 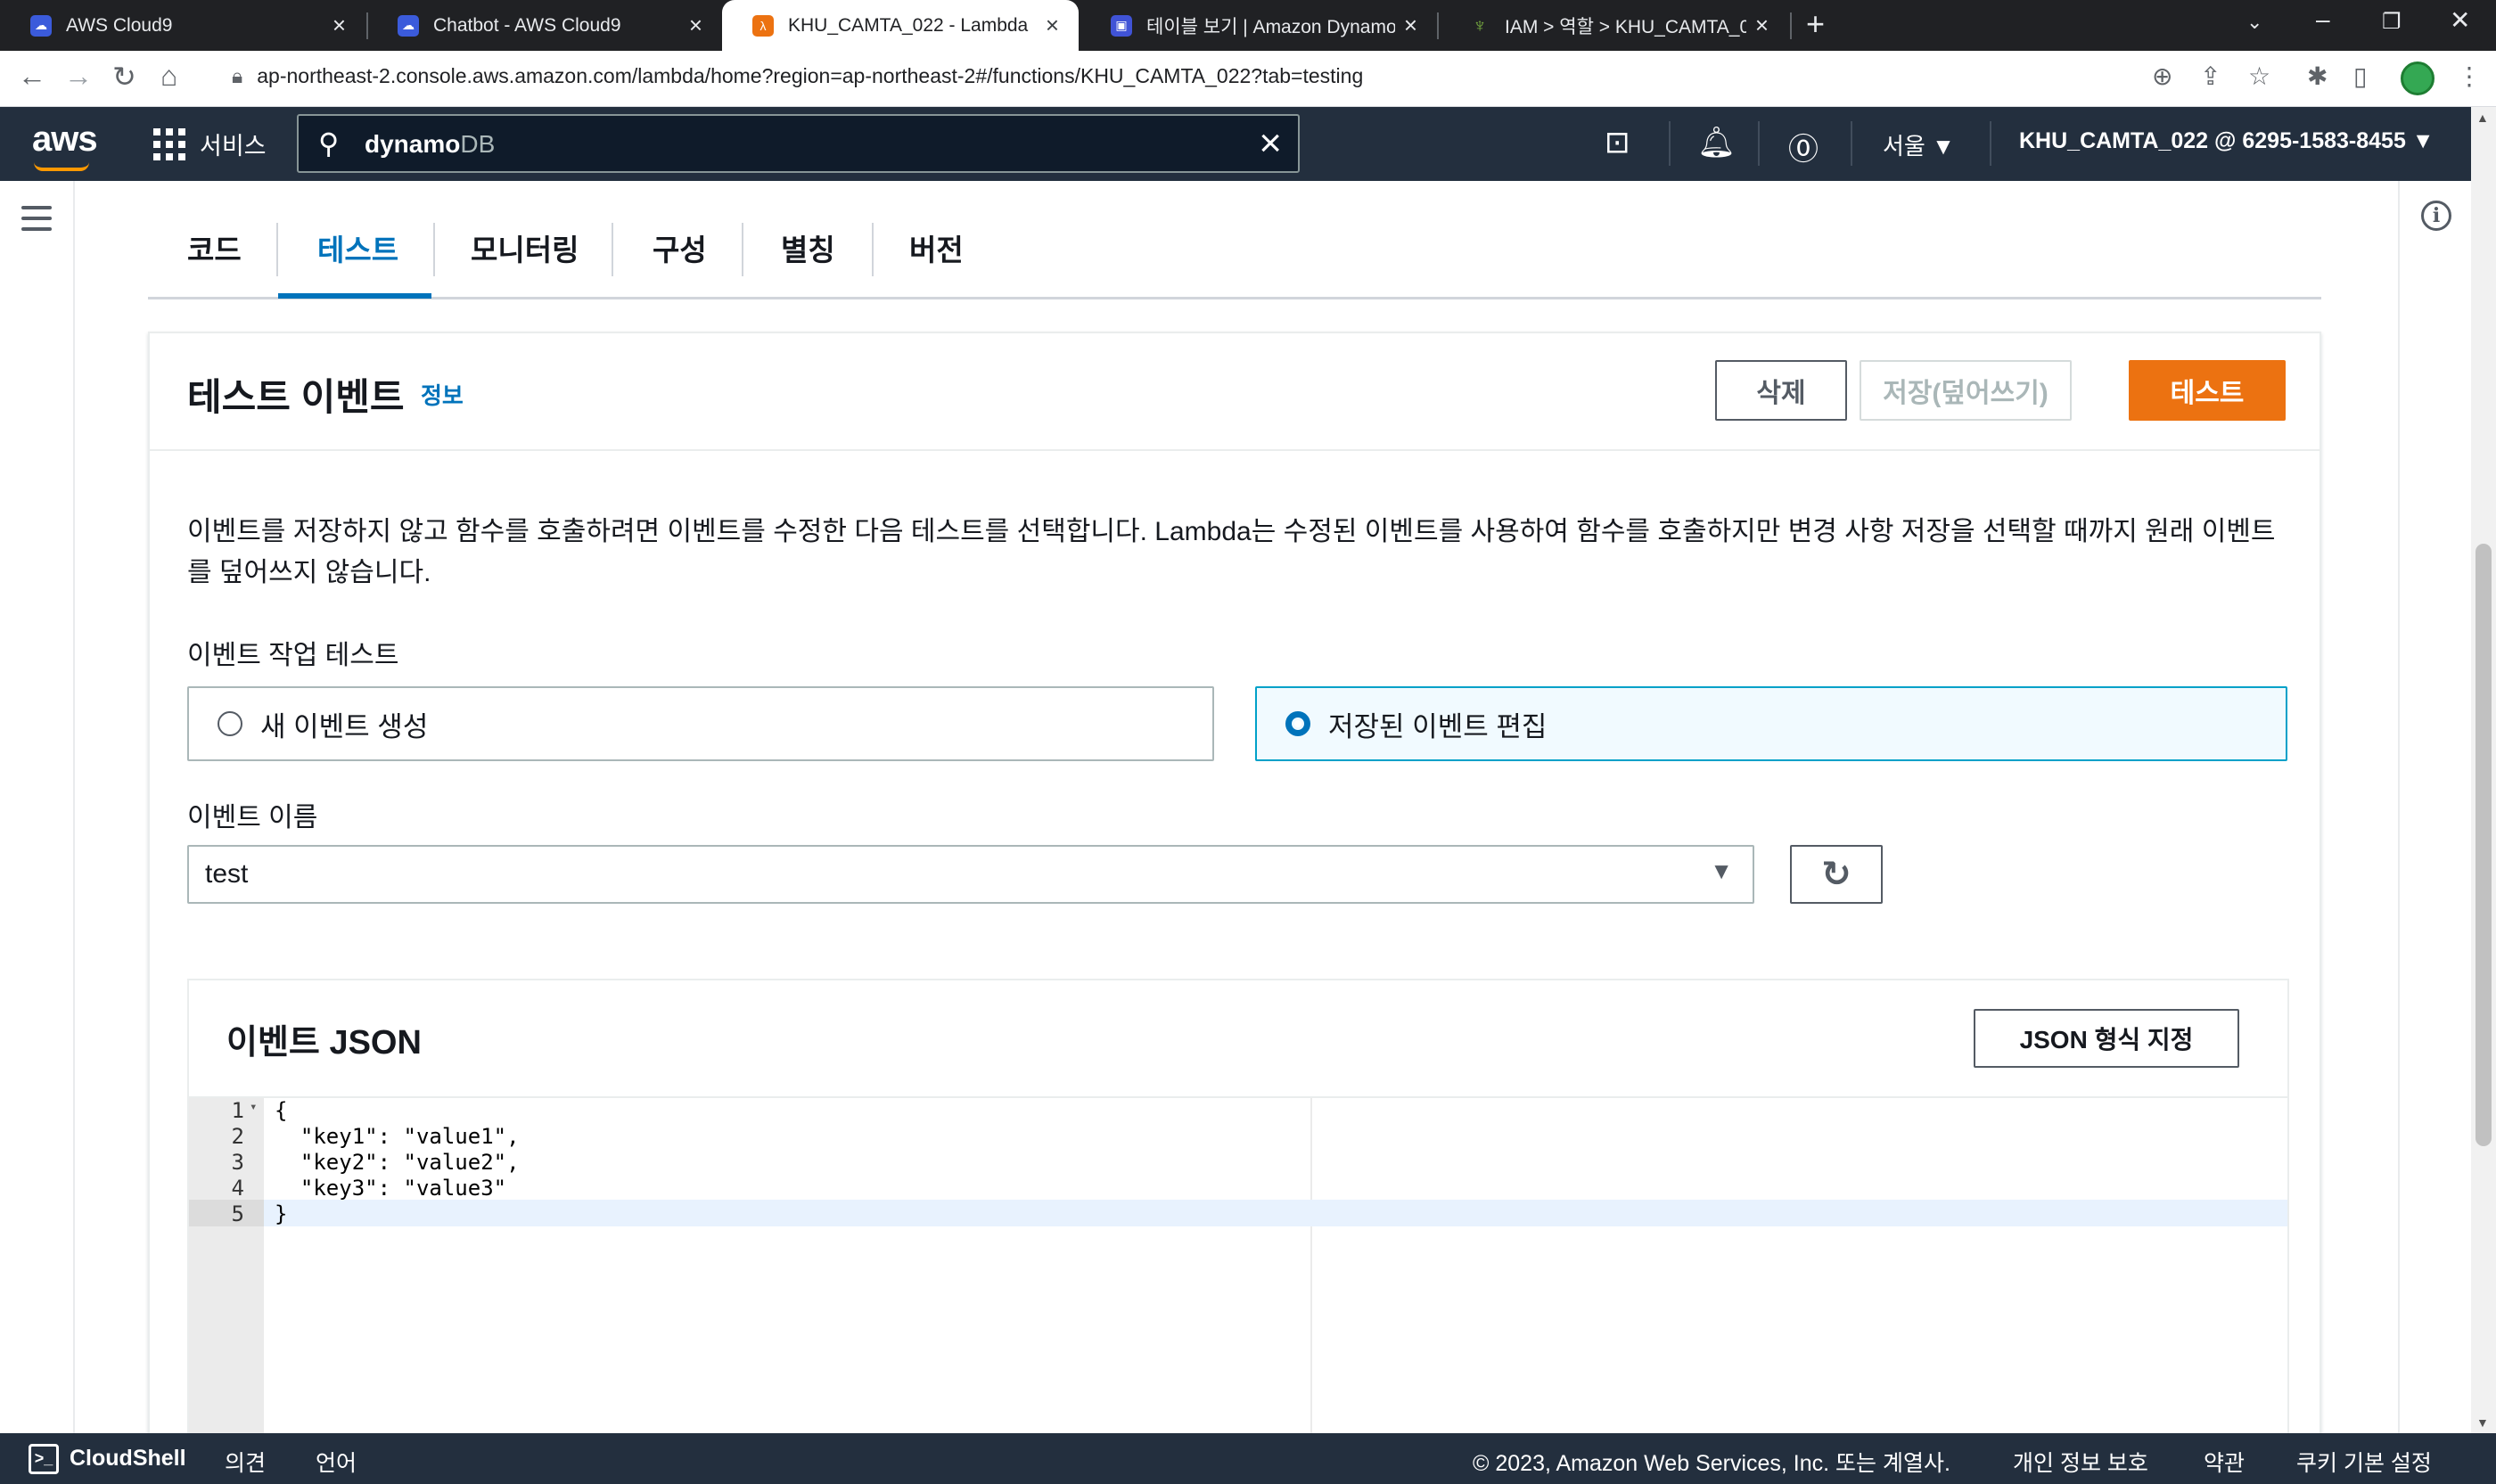 What do you see at coordinates (44, 1459) in the screenshot?
I see `cloudshell-icon: >_` at bounding box center [44, 1459].